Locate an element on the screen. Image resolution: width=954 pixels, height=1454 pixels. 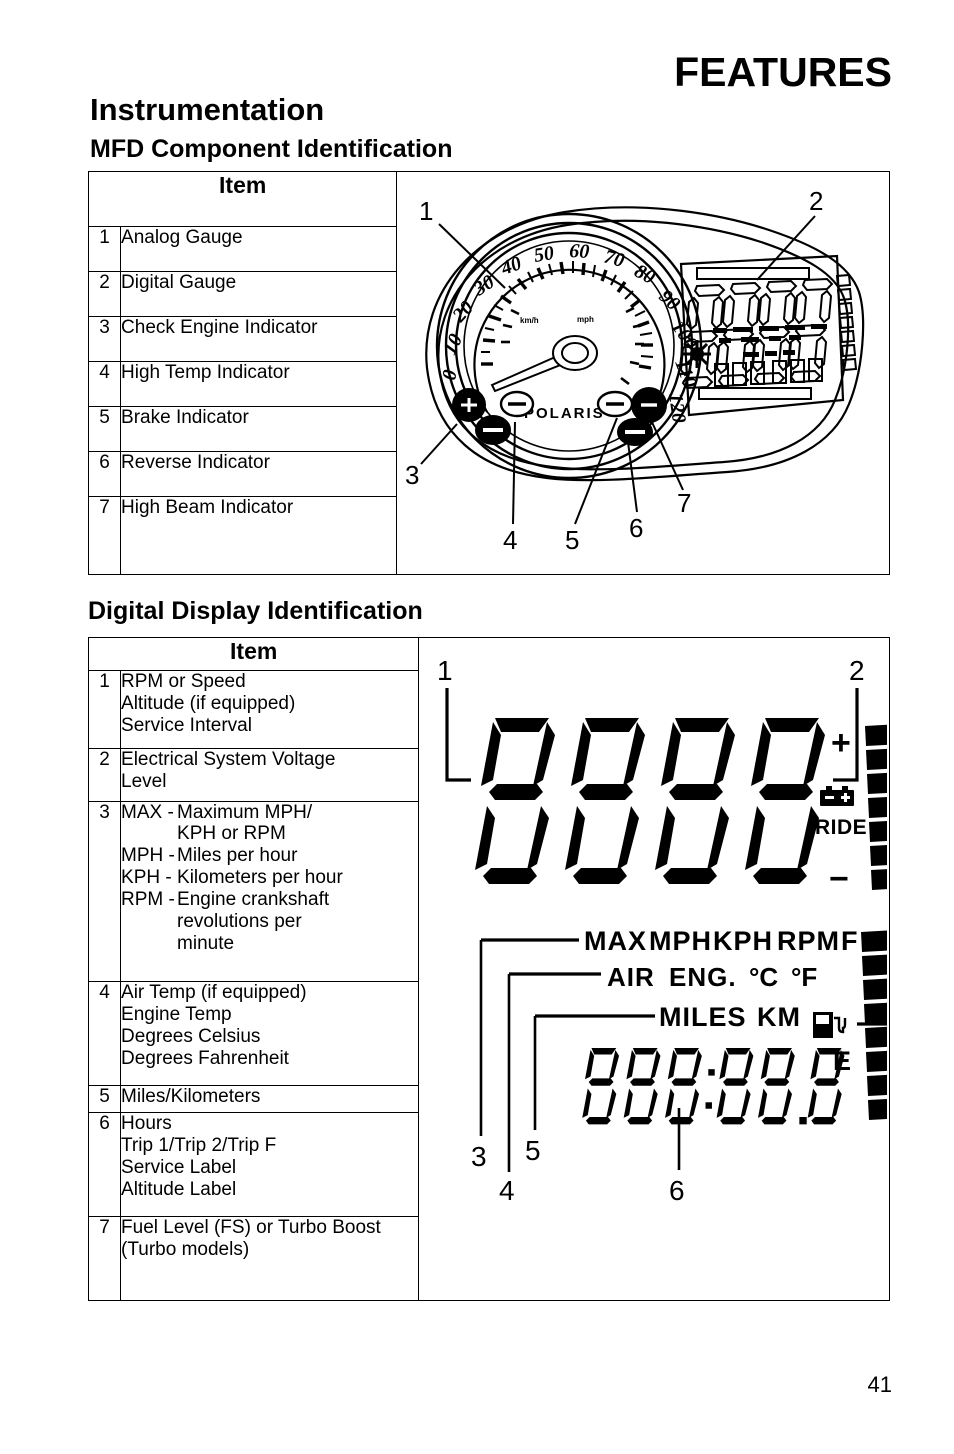
abbreviation-key: MPH - is located at coordinates (148, 856).